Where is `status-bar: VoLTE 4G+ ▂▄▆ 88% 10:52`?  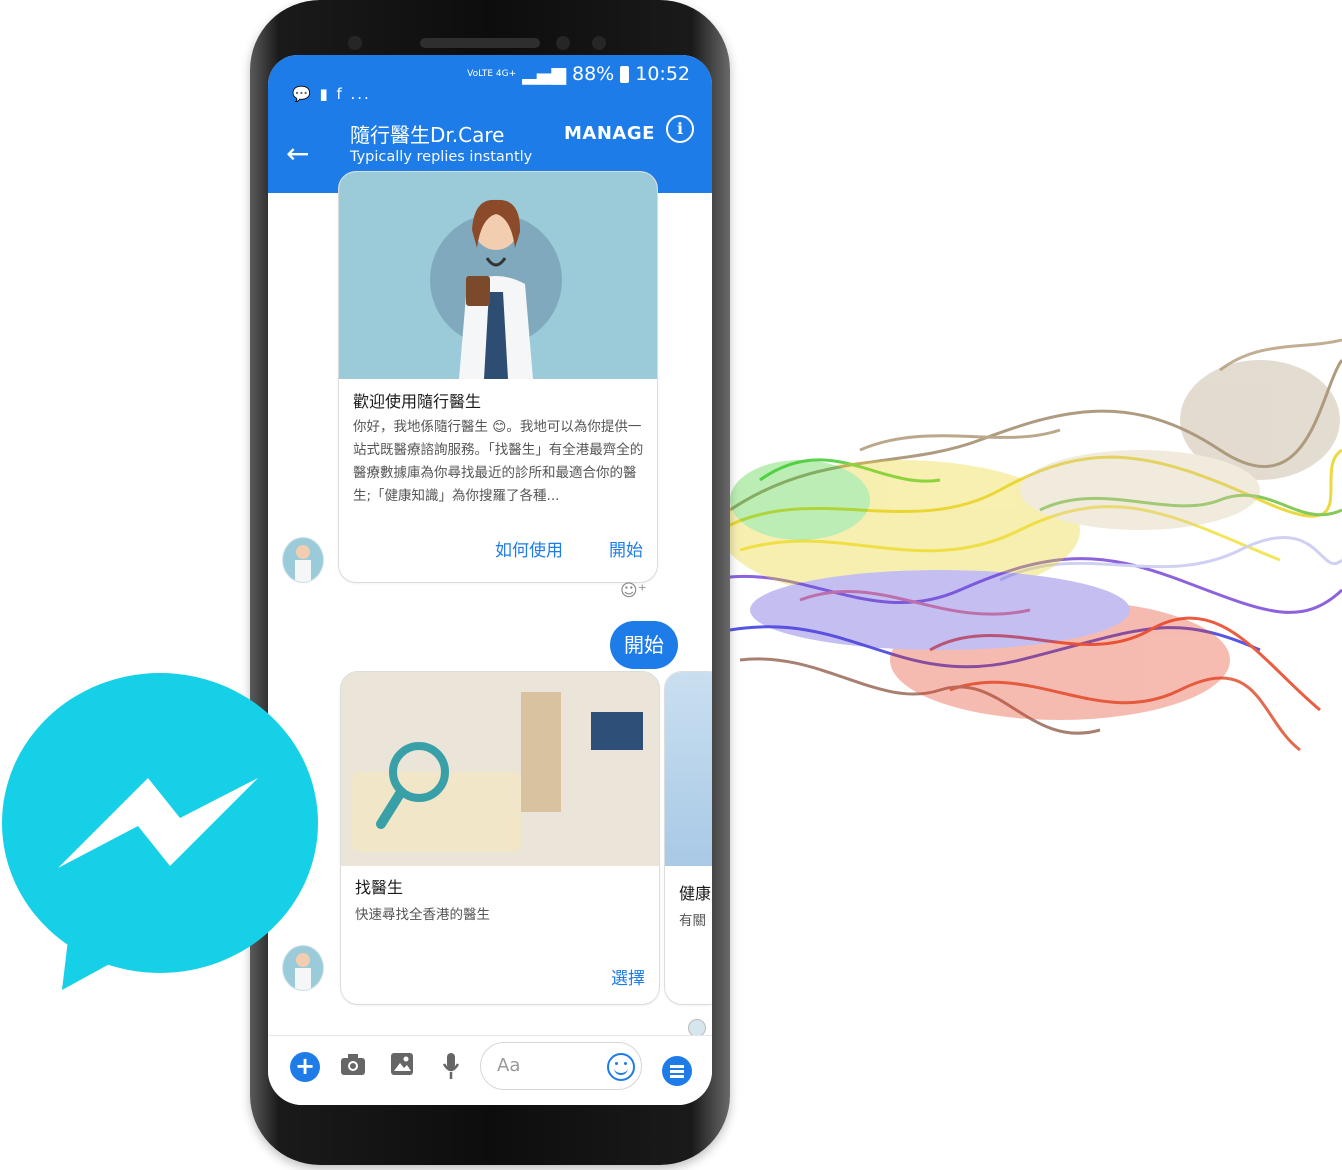
status-bar: VoLTE 4G+ ▂▄▆ 88% 10:52 is located at coordinates (578, 74).